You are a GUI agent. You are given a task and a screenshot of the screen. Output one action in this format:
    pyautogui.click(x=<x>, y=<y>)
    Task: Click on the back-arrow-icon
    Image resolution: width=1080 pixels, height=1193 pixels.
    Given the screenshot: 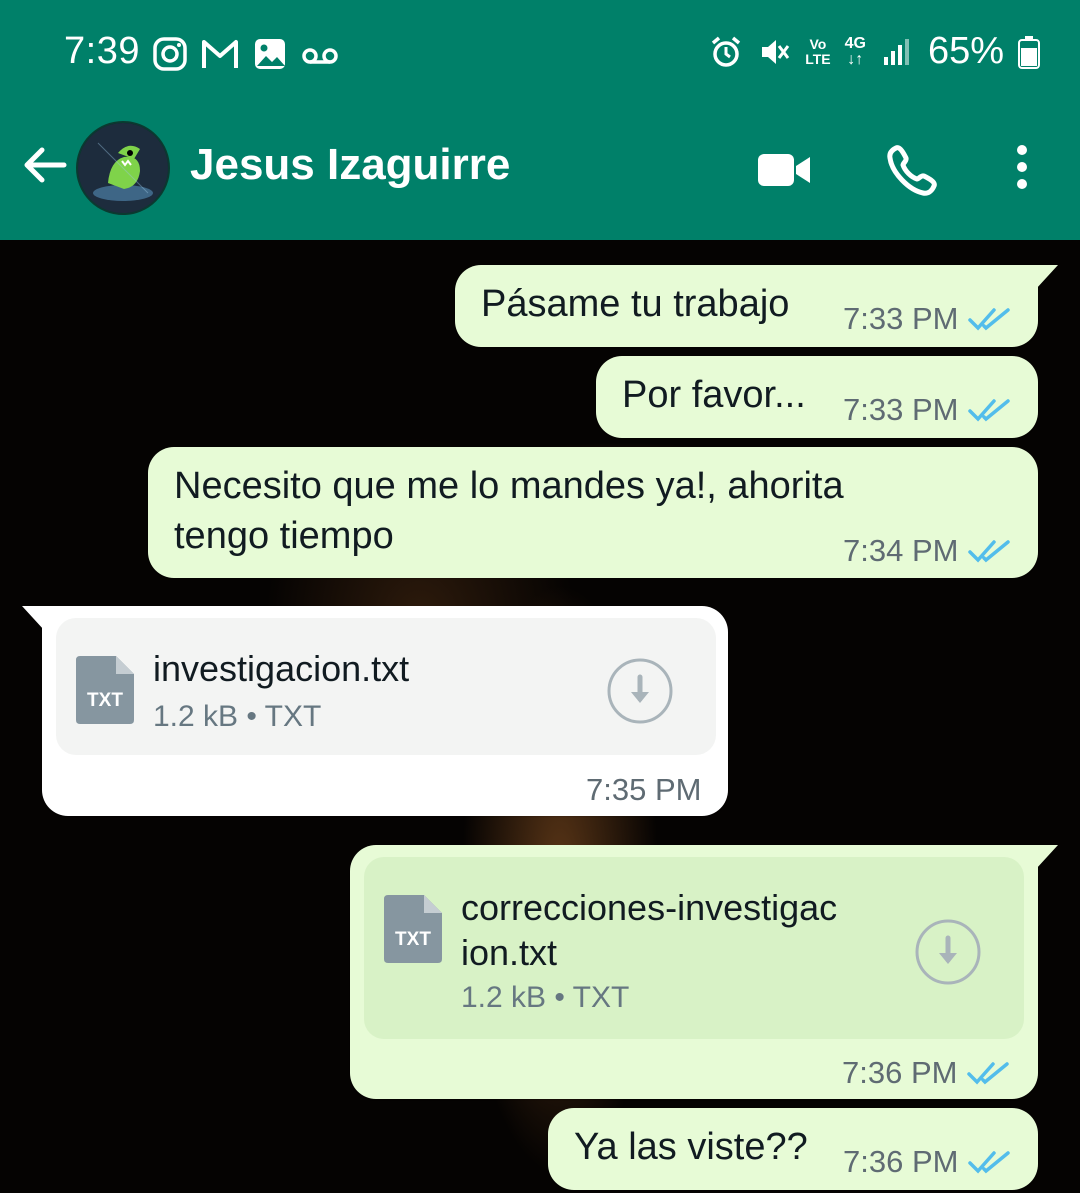 What is the action you would take?
    pyautogui.click(x=45, y=165)
    